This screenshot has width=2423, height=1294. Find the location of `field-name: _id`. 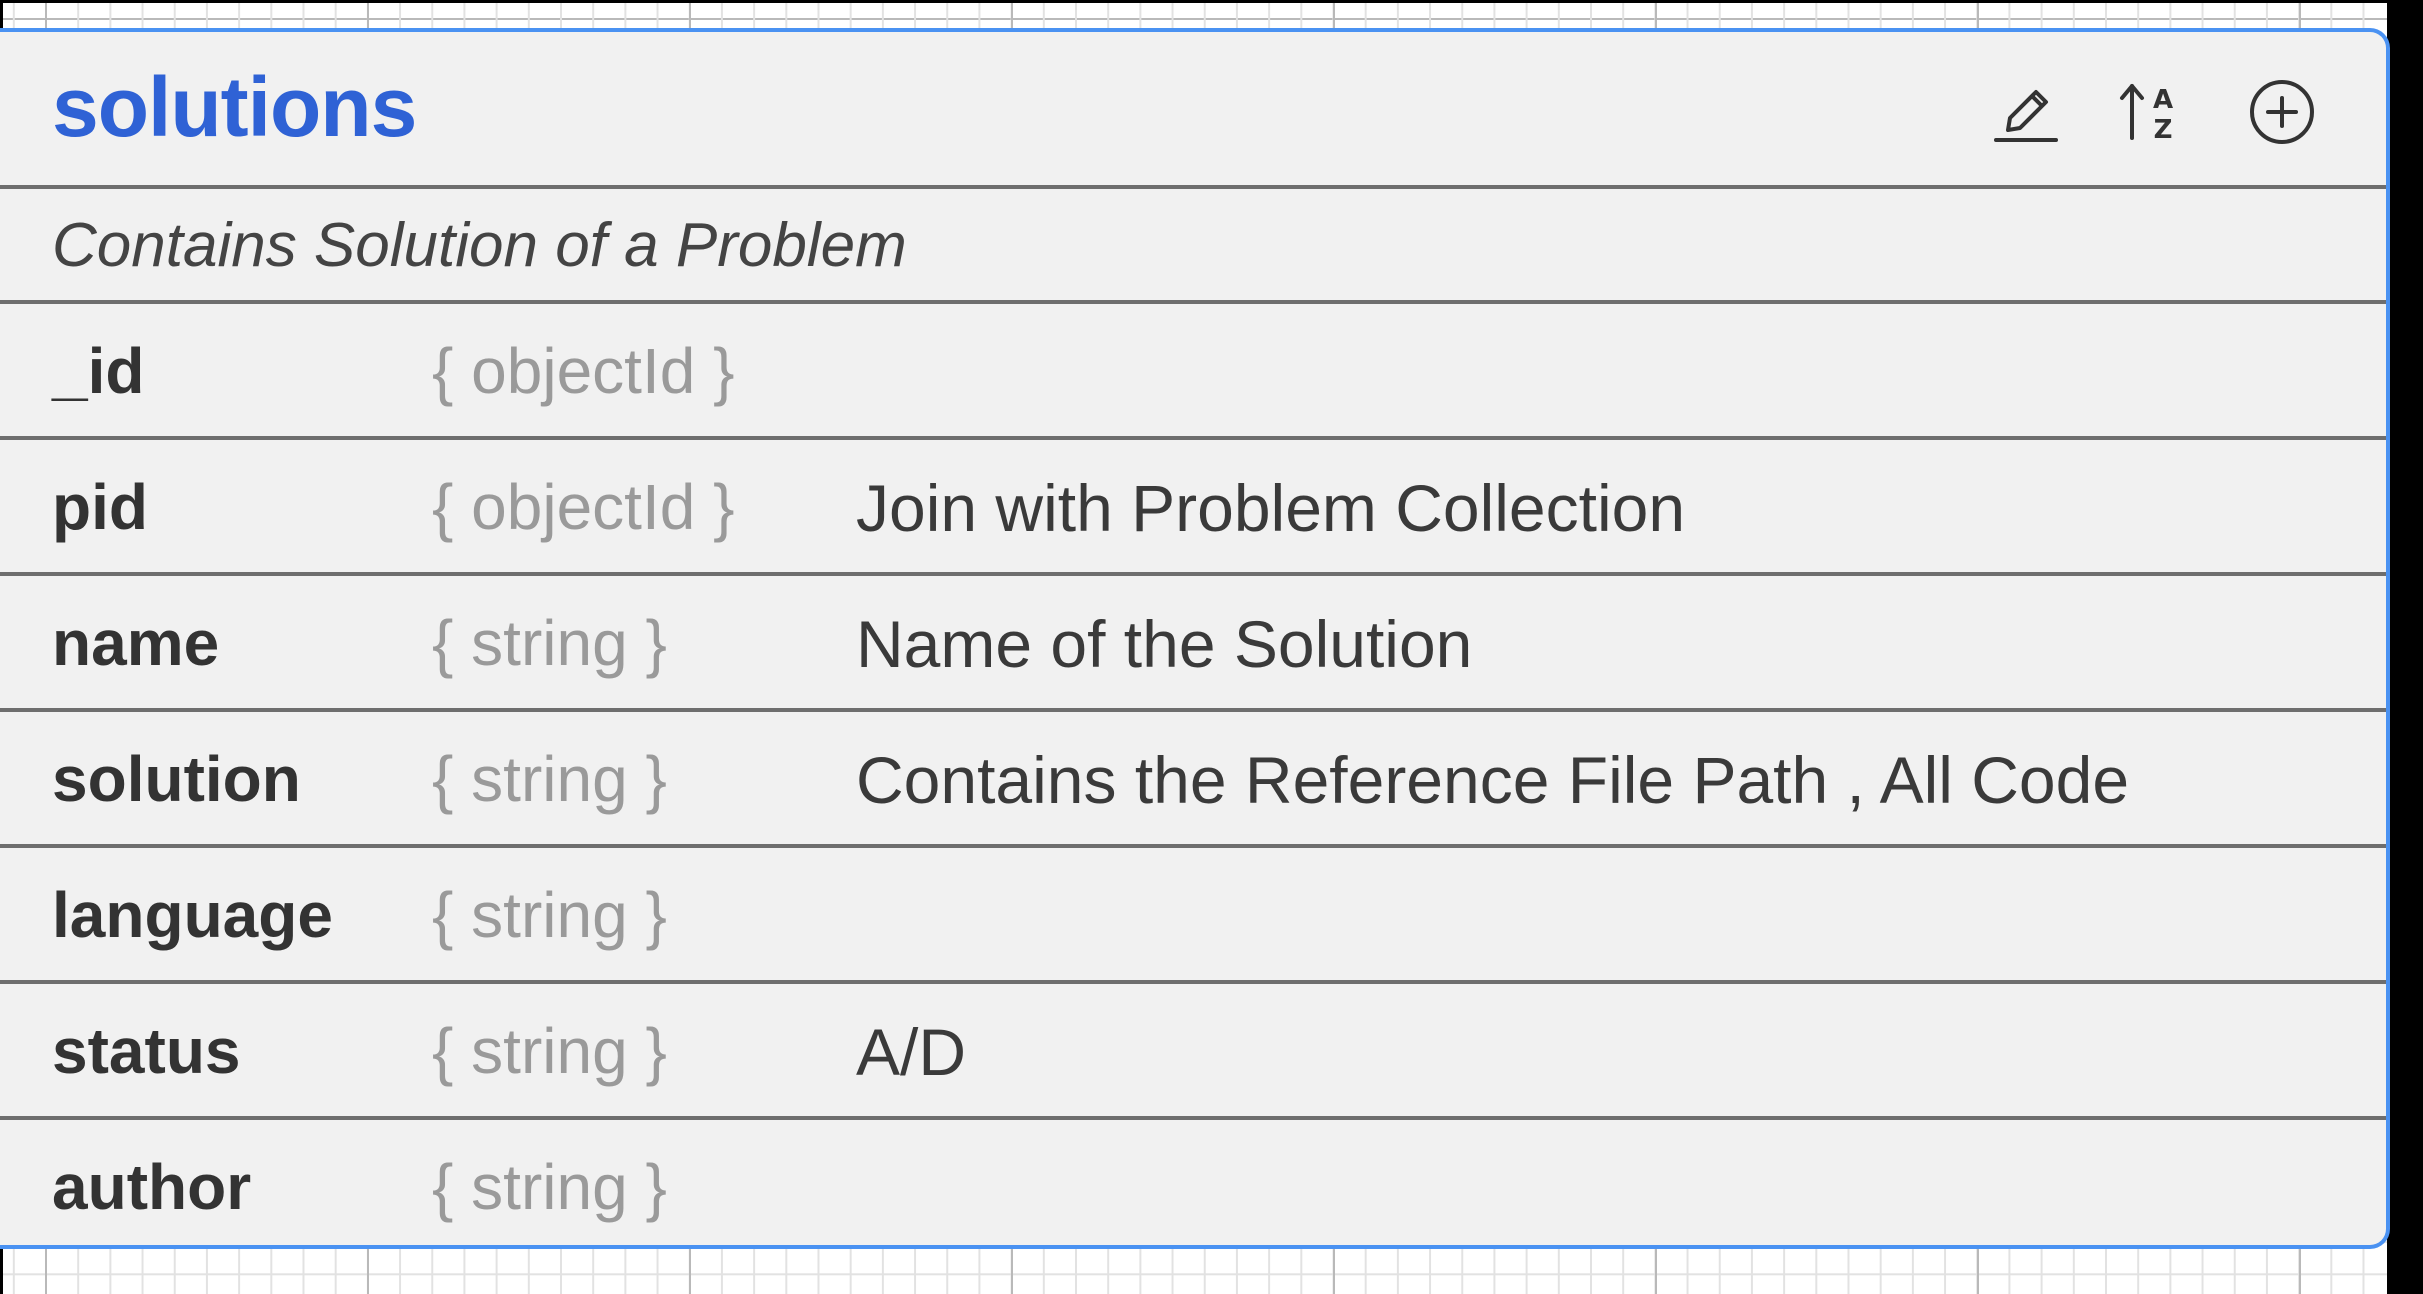

field-name: _id is located at coordinates (98, 371).